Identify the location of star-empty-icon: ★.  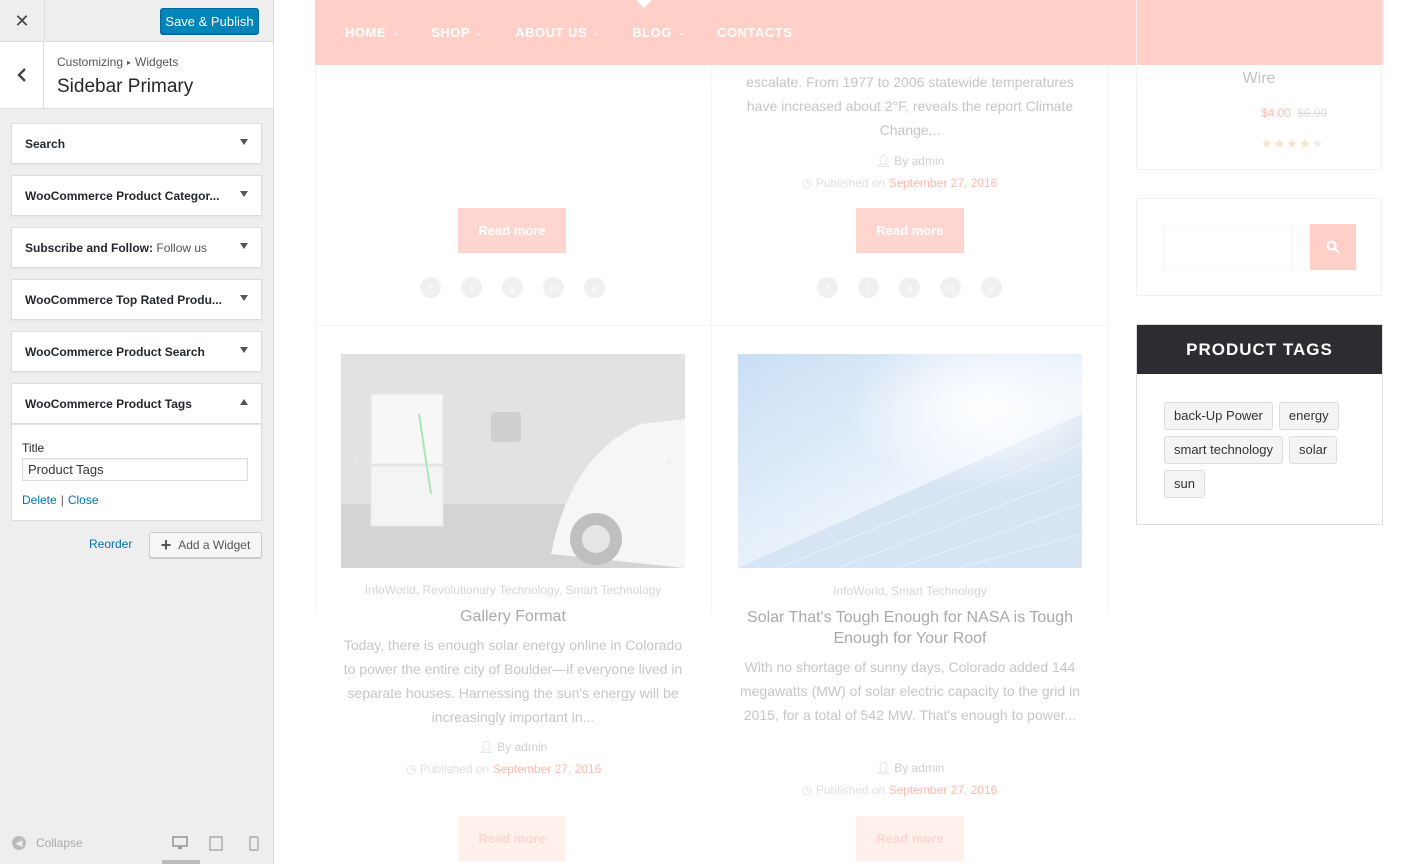
(1318, 143).